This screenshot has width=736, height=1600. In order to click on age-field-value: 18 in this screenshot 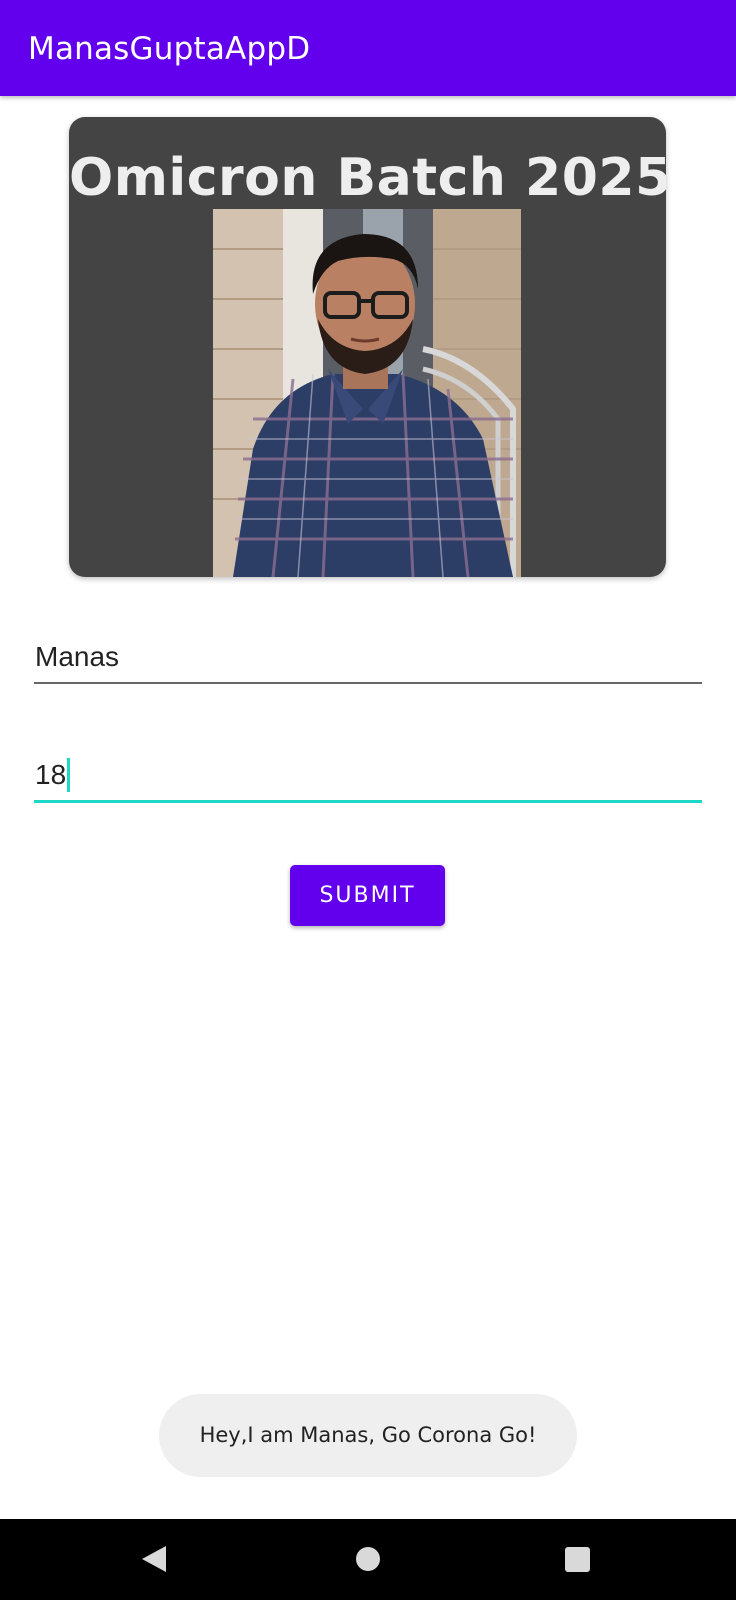, I will do `click(51, 774)`.